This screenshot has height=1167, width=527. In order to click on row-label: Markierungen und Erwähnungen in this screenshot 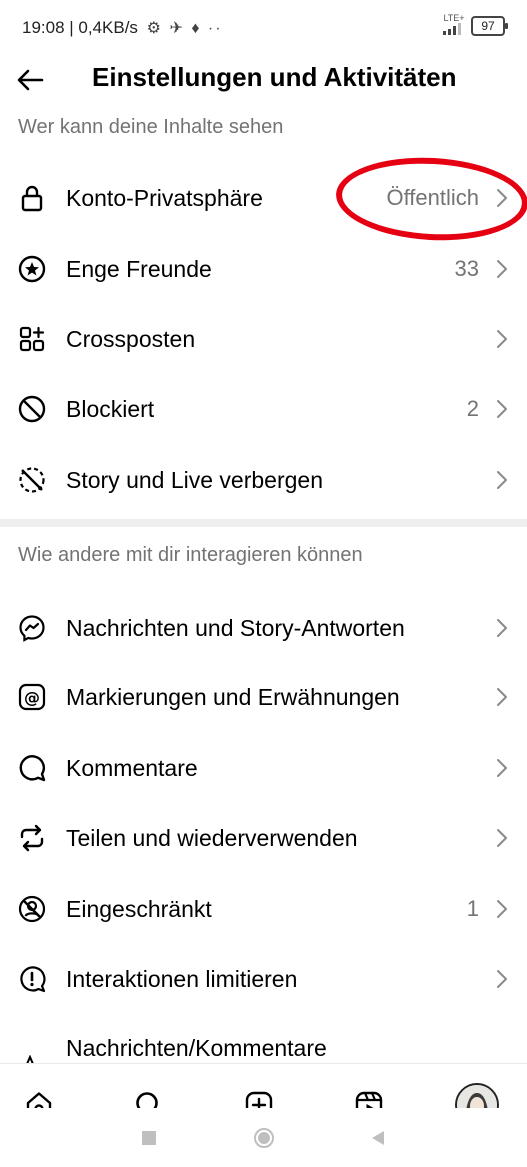, I will do `click(233, 697)`.